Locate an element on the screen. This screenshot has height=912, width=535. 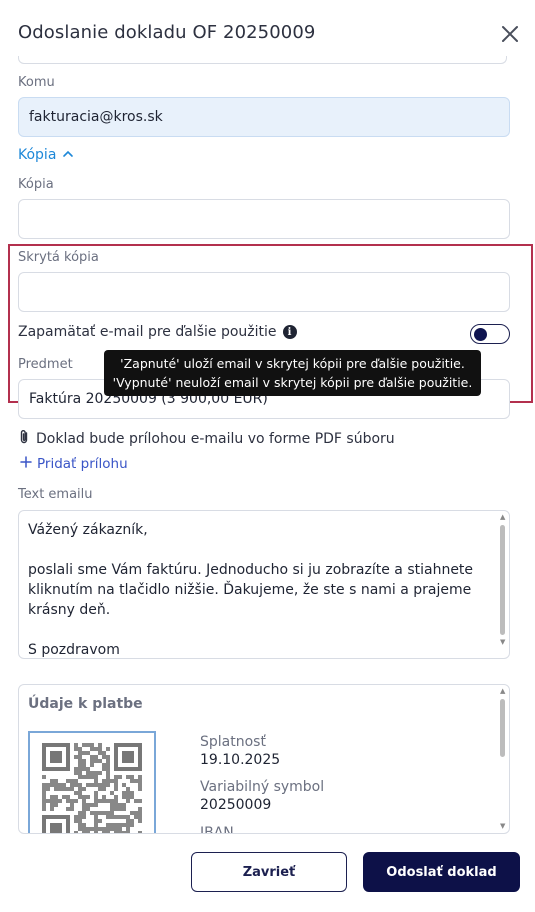
resize-handle-icon is located at coordinates (504, 653).